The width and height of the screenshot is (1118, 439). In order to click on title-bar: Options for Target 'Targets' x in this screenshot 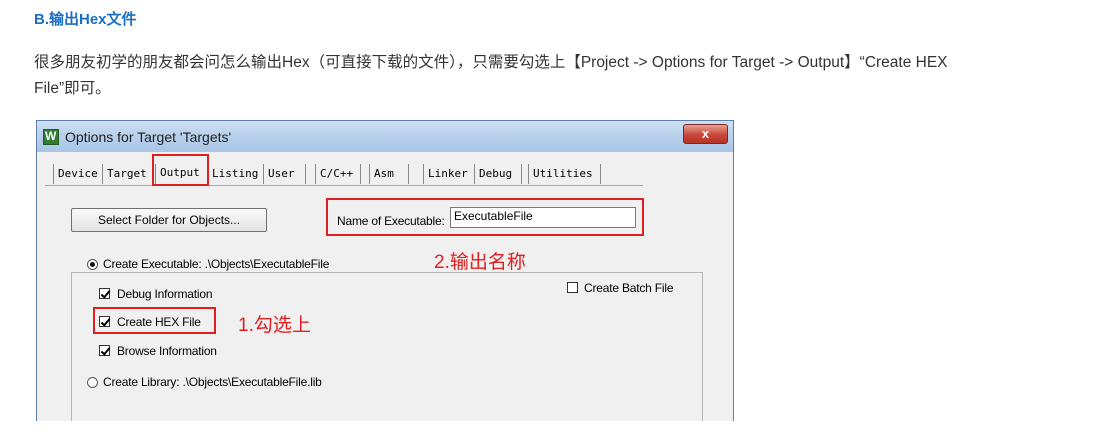, I will do `click(385, 136)`.